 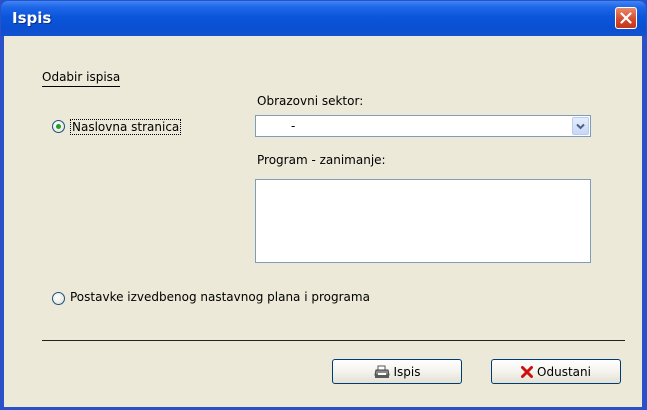 I want to click on window-title: Ispis, so click(x=32, y=18).